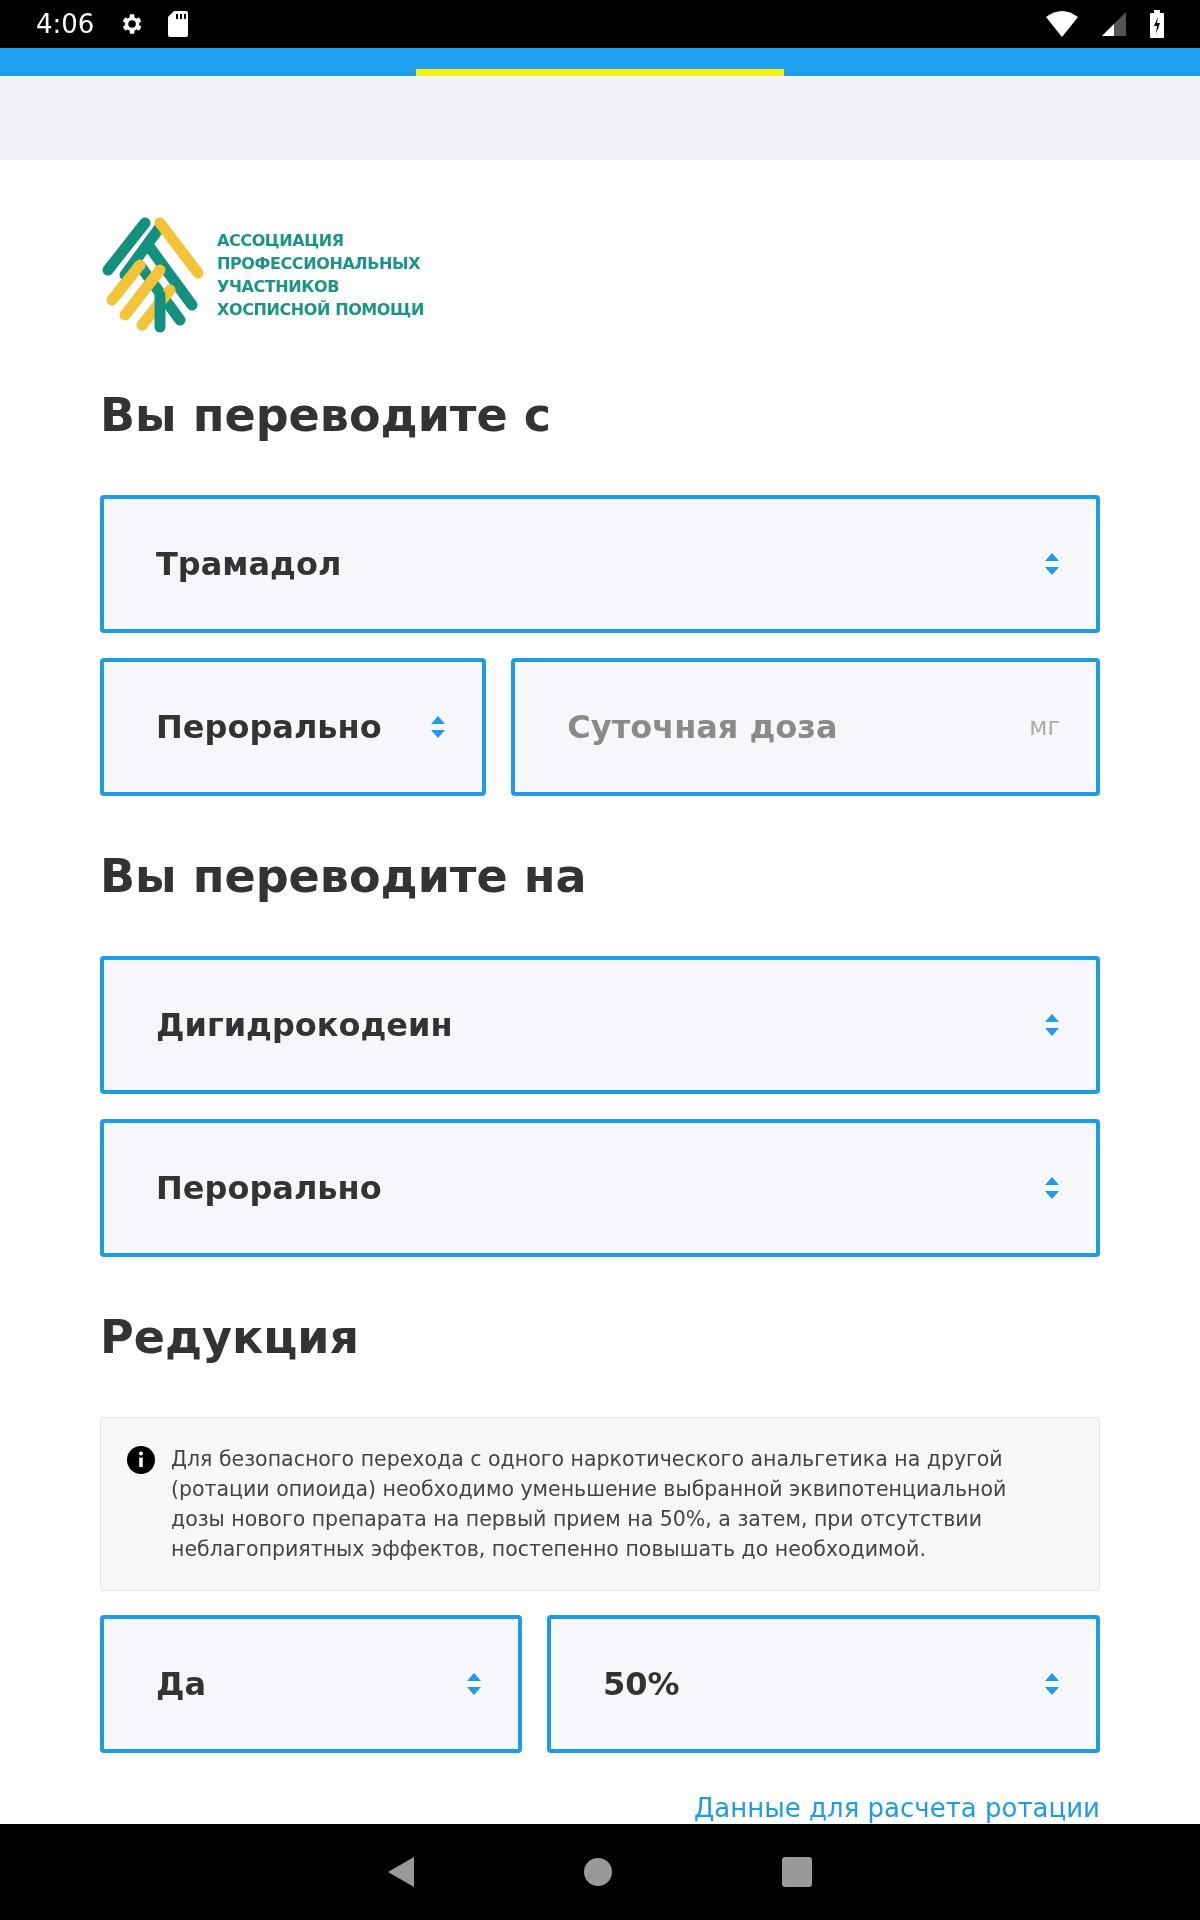  Describe the element at coordinates (1044, 727) in the screenshot. I see `unit-label: мг` at that location.